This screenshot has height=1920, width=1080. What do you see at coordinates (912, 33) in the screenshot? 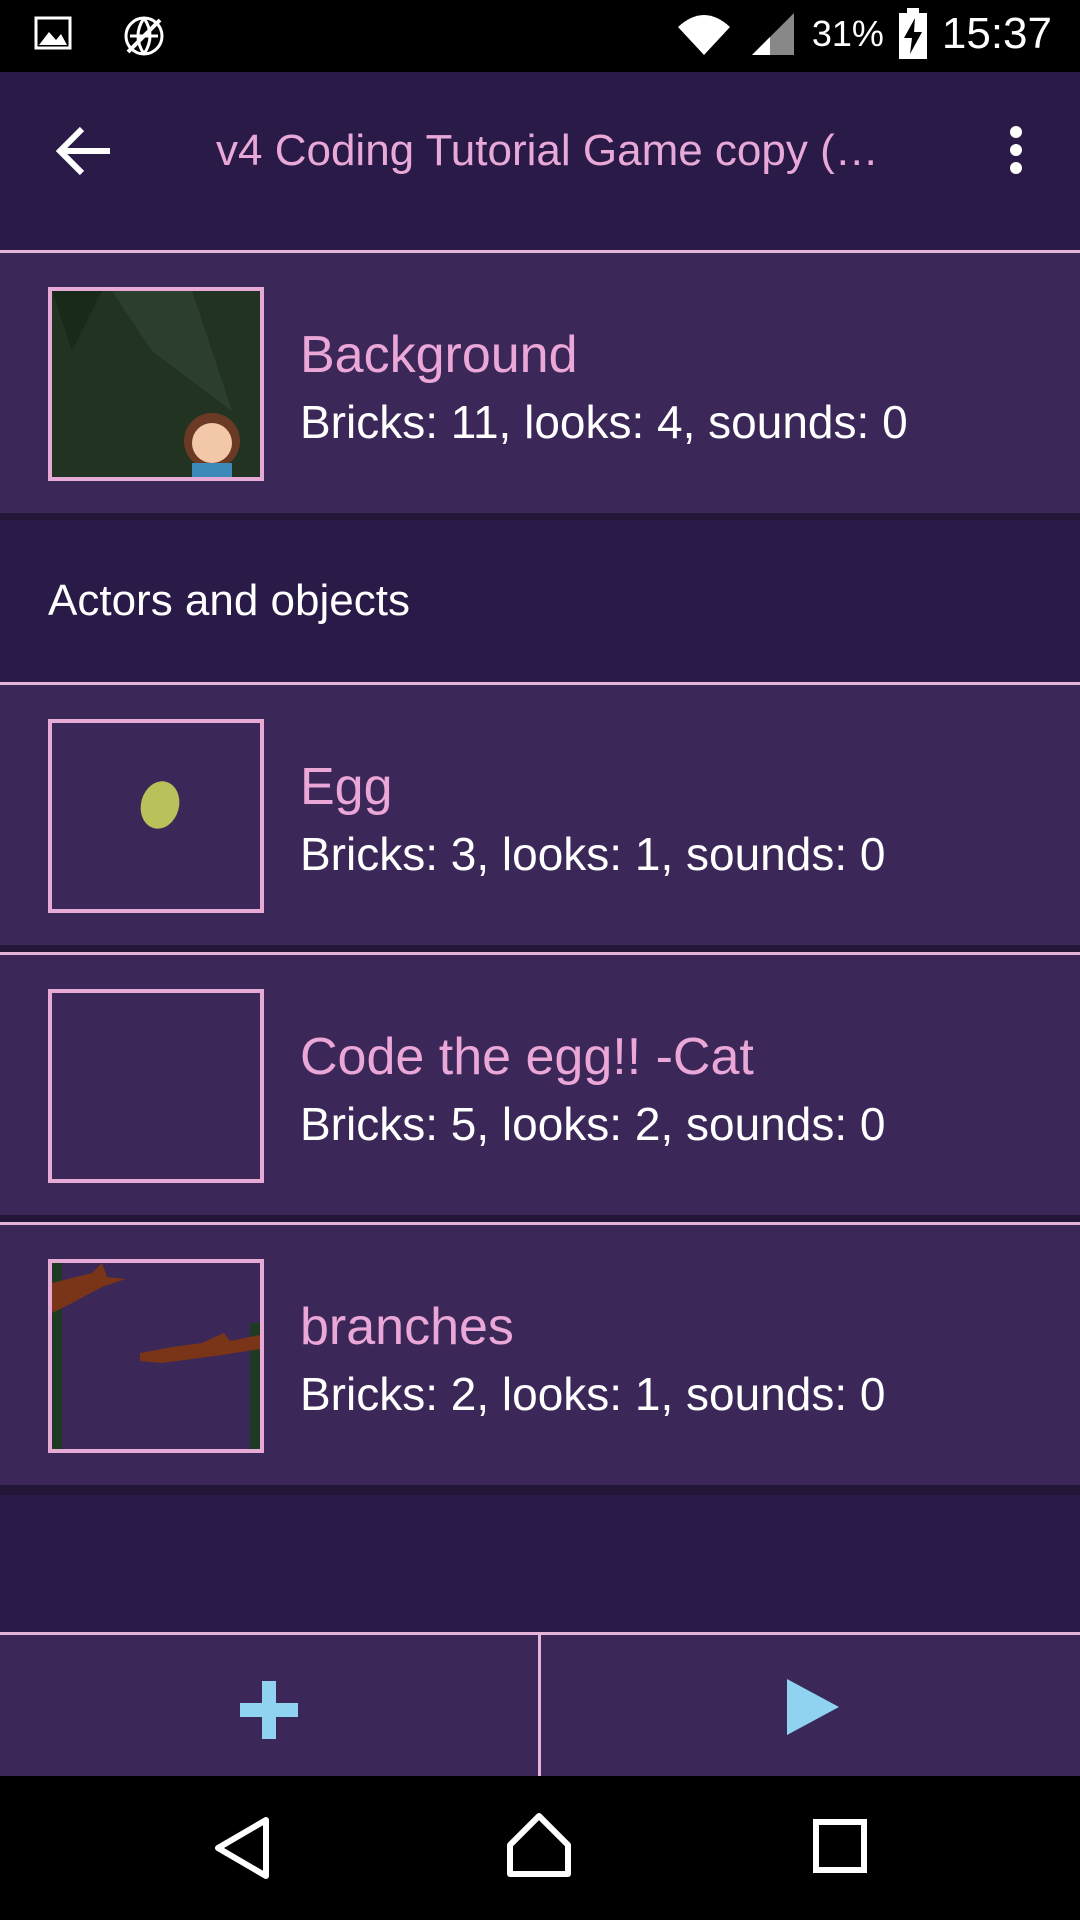
I see `battery-charging-icon` at bounding box center [912, 33].